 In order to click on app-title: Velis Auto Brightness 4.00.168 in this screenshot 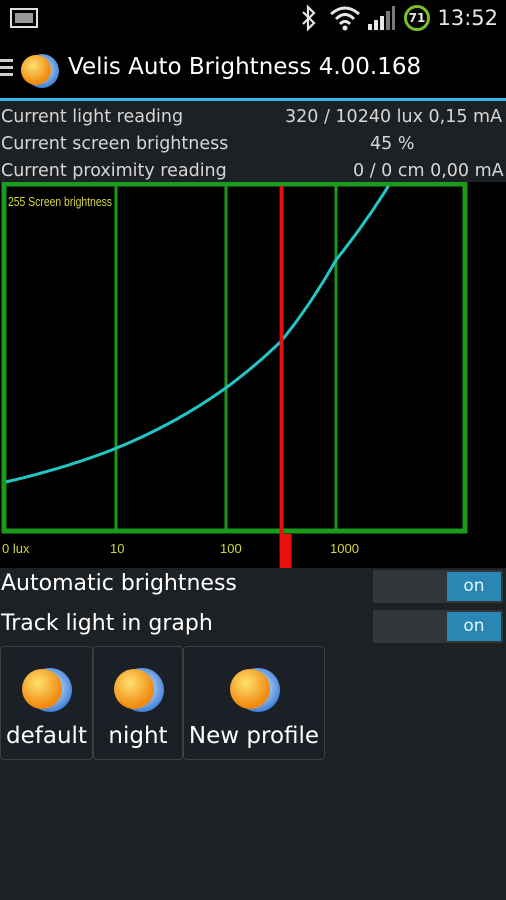, I will do `click(245, 67)`.